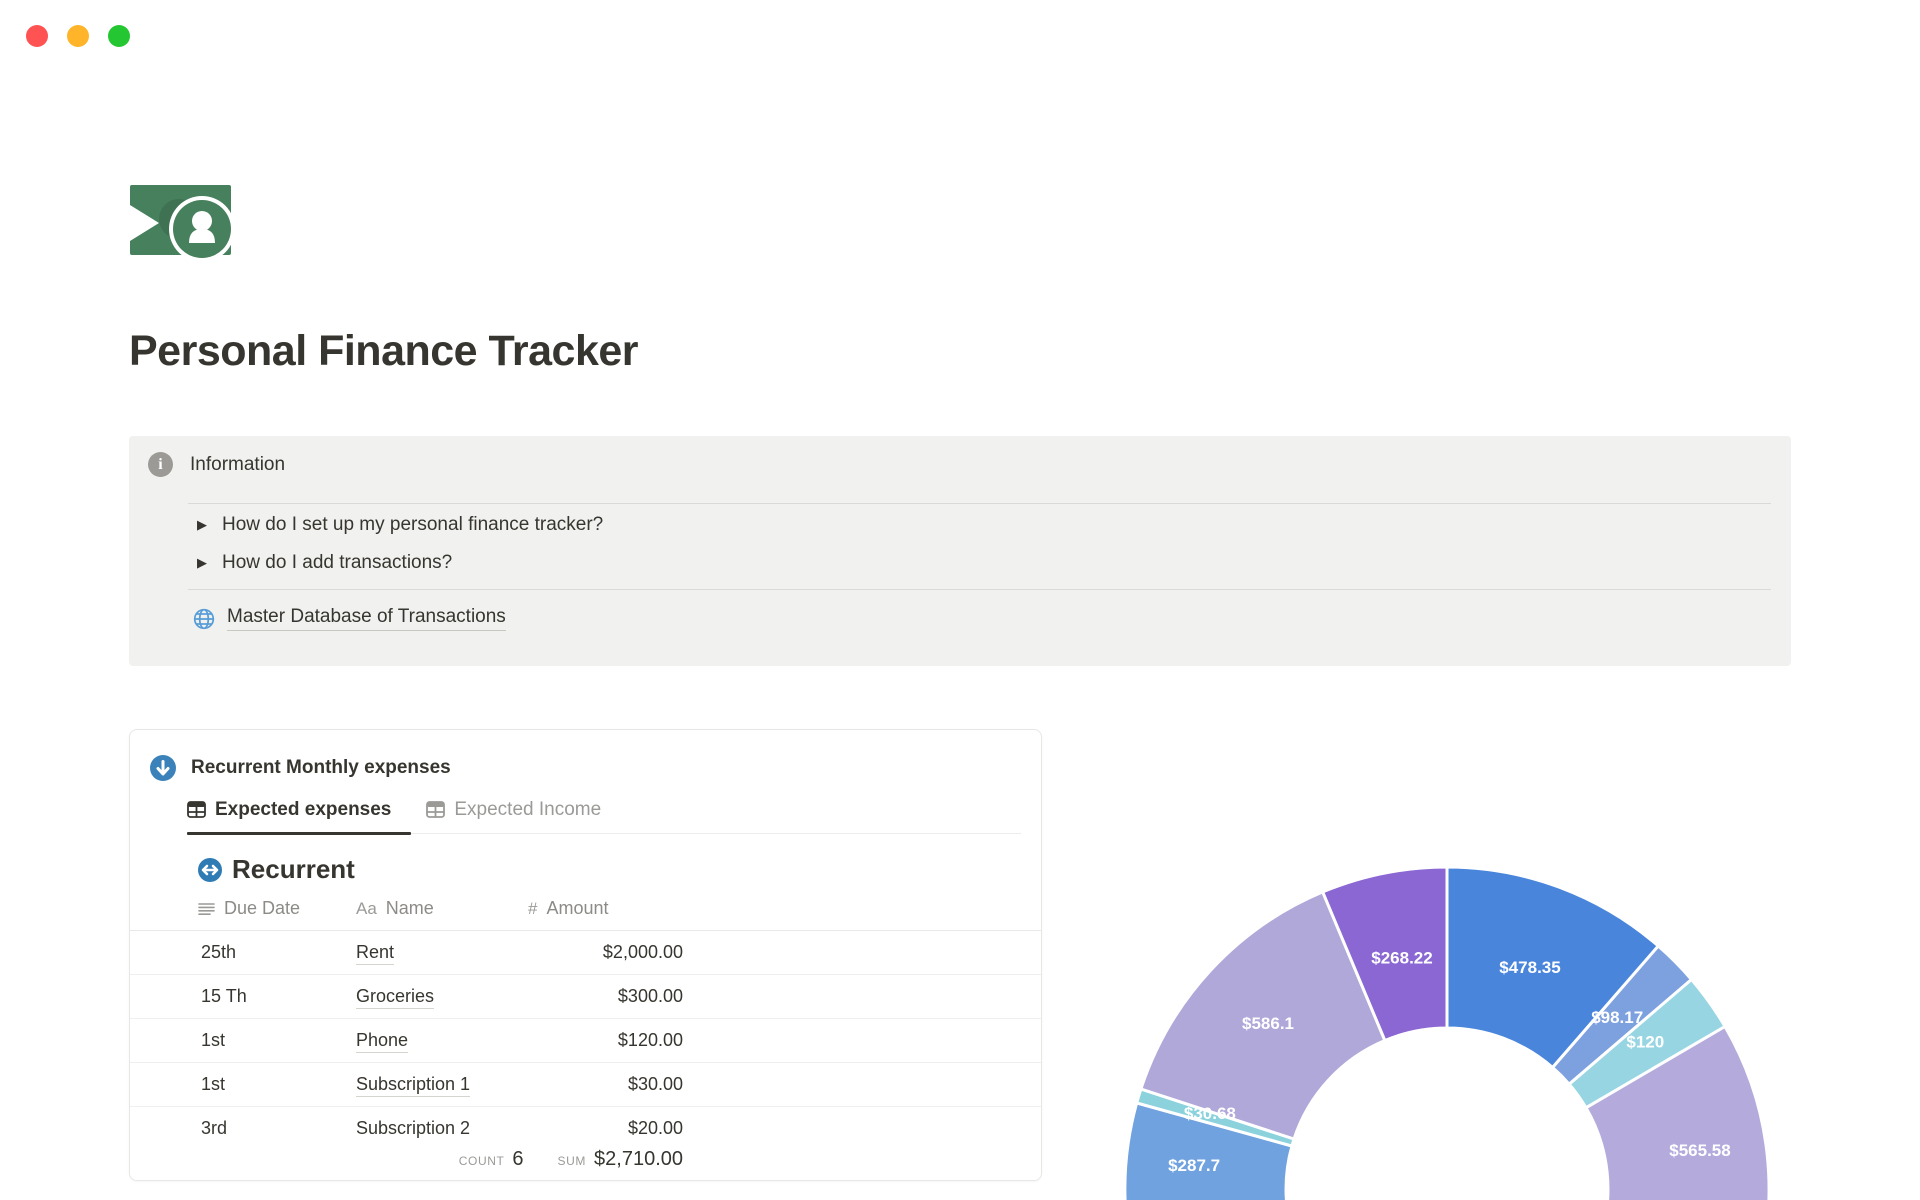 This screenshot has height=1200, width=1920. I want to click on callout-title: Information, so click(238, 464).